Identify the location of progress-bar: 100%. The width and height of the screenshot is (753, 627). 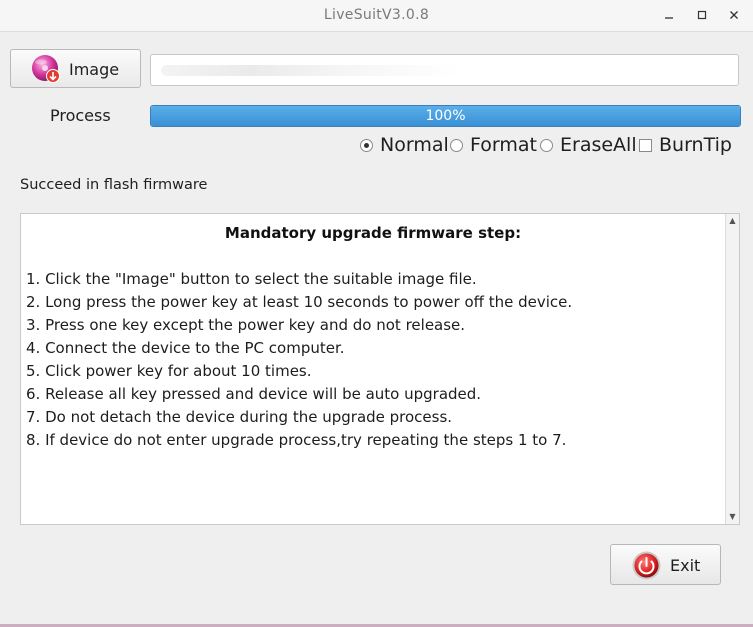
(445, 116).